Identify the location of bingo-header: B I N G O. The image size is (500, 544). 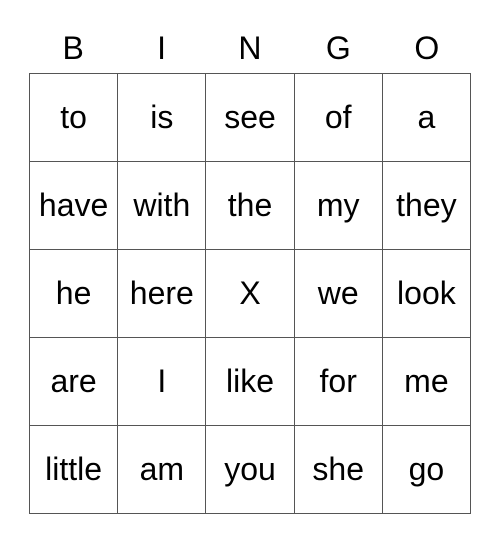
(250, 48).